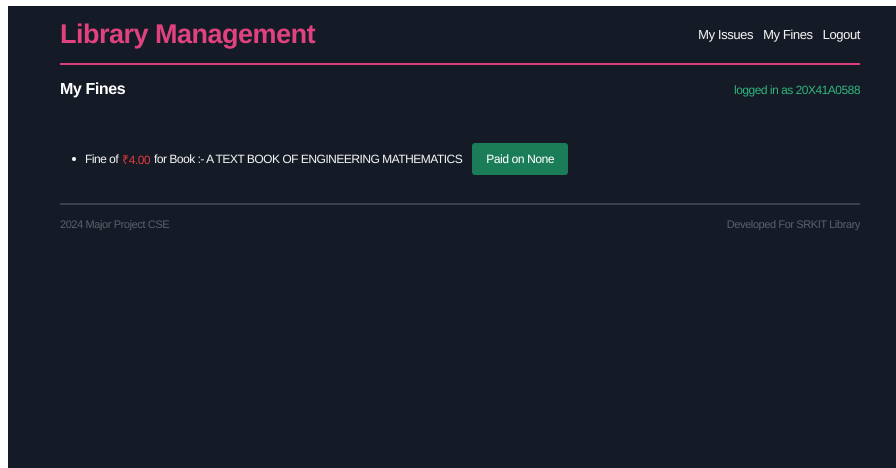 This screenshot has height=468, width=896. Describe the element at coordinates (726, 34) in the screenshot. I see `nav-link: My Issues` at that location.